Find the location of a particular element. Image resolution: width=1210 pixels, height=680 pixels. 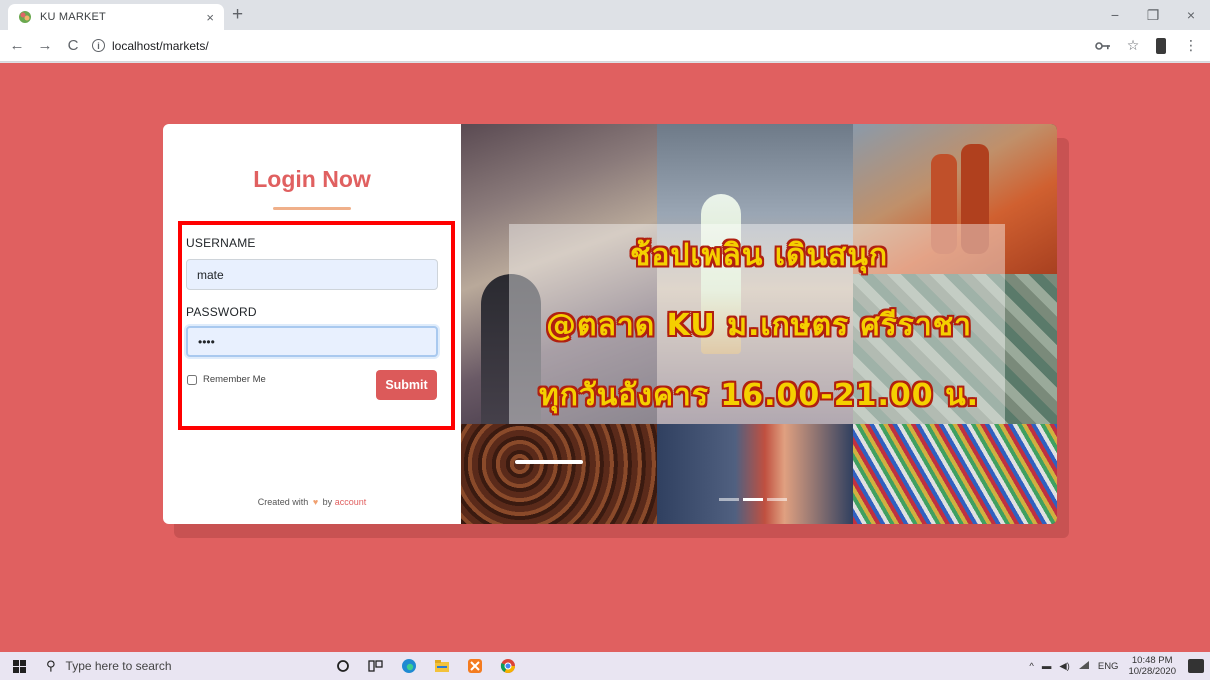

xampp-icon is located at coordinates (474, 666).